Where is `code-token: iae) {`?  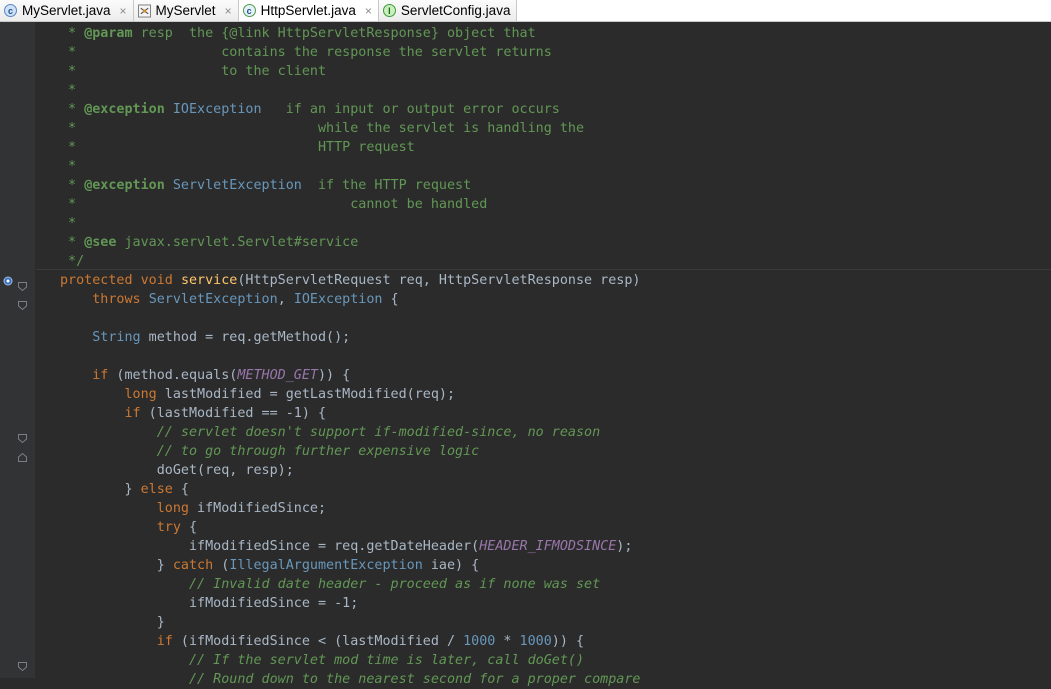
code-token: iae) { is located at coordinates (451, 565).